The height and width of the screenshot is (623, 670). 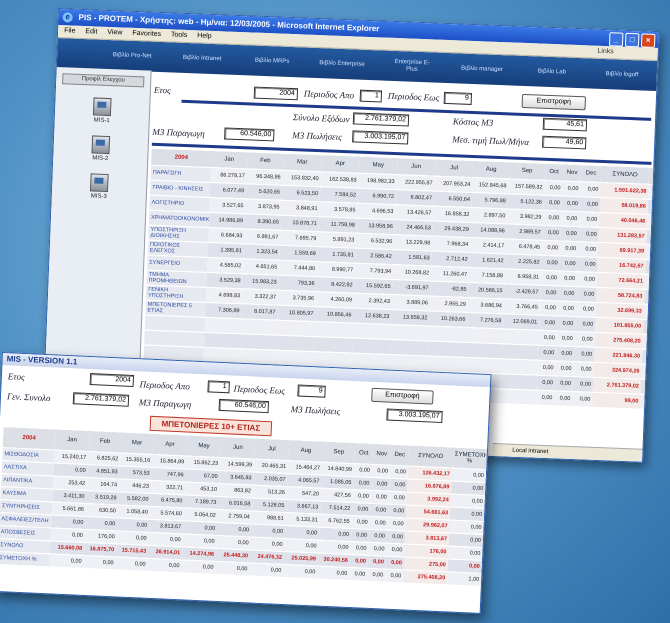 What do you see at coordinates (605, 52) in the screenshot?
I see `links-label: Links` at bounding box center [605, 52].